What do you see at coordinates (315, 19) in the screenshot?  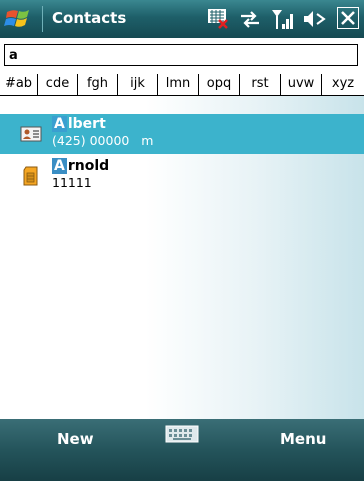 I see `volume-icon` at bounding box center [315, 19].